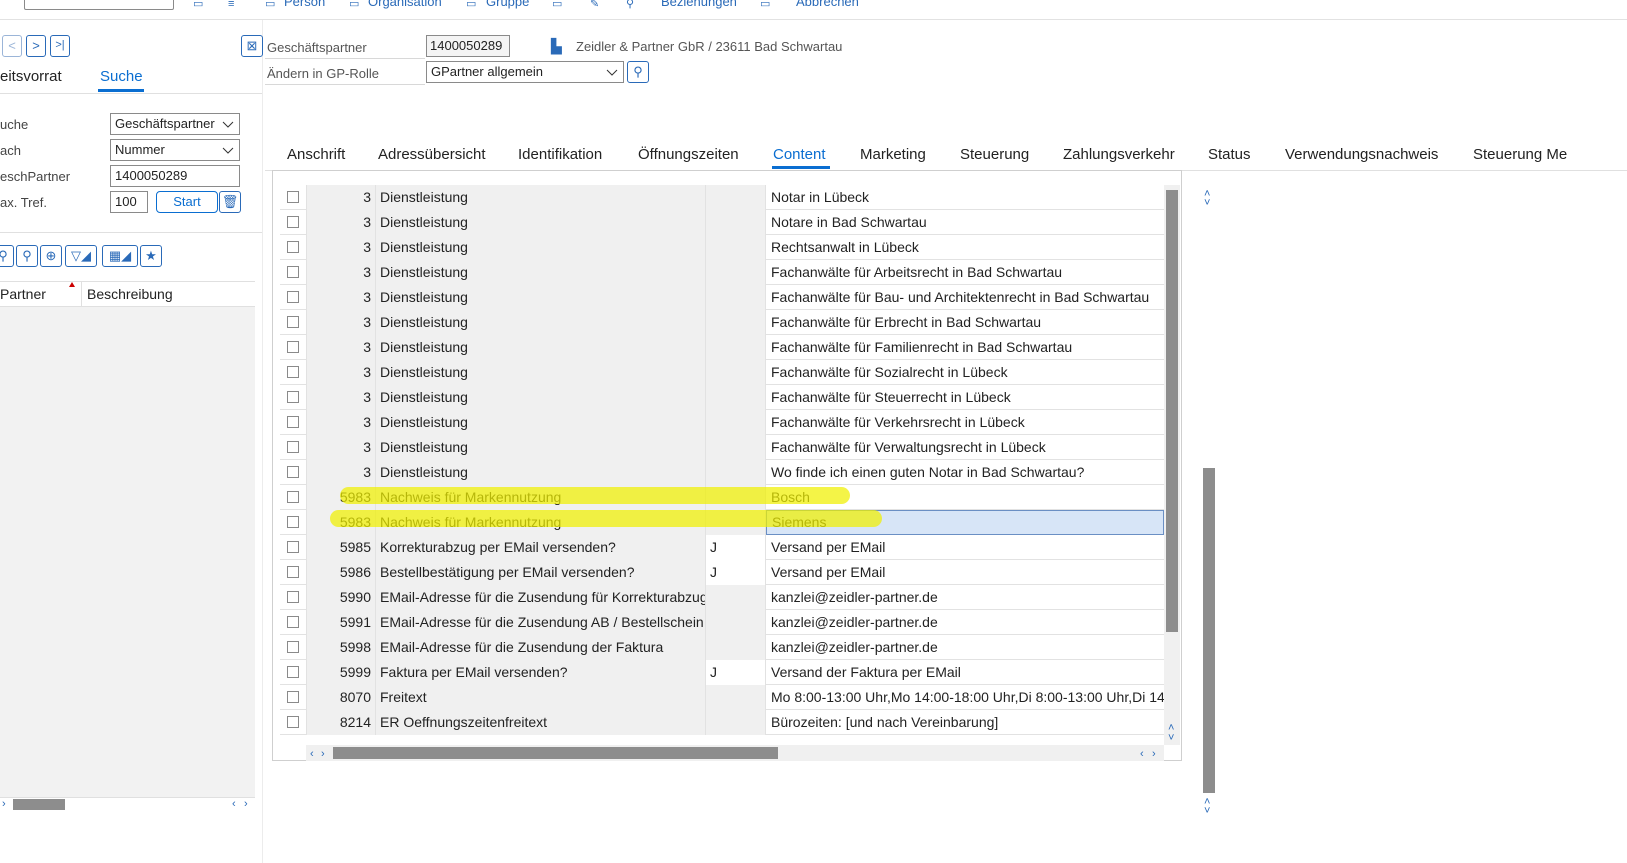  I want to click on group-icon: ▭, so click(474, 5).